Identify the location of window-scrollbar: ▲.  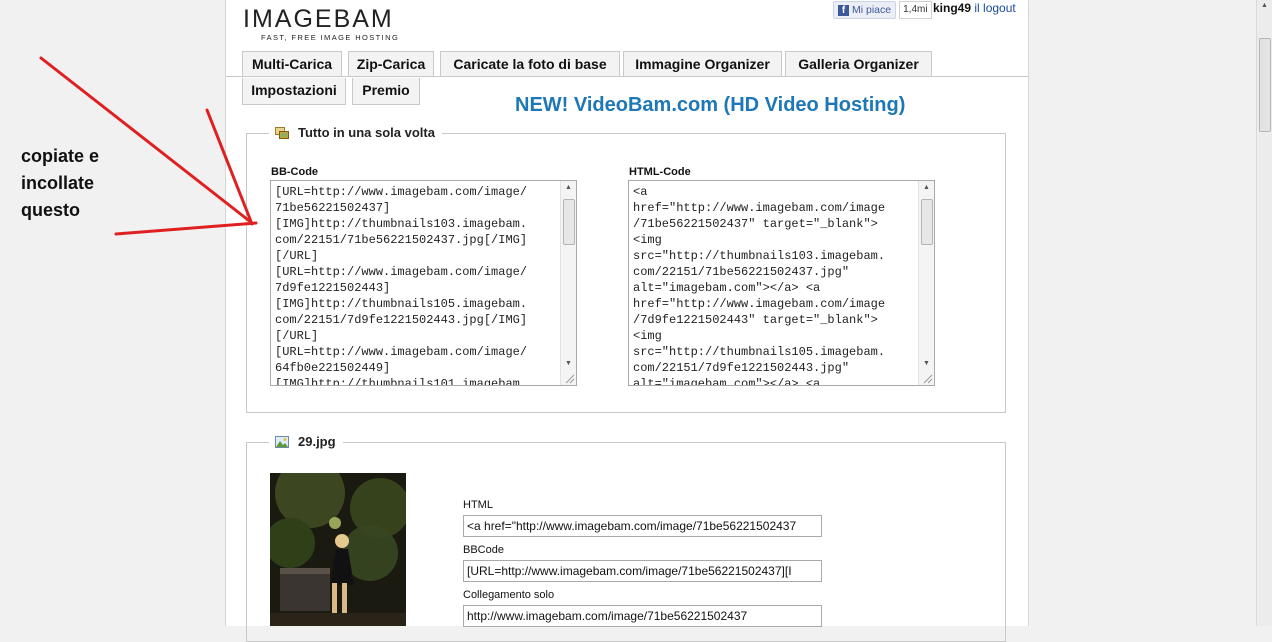
(1264, 313).